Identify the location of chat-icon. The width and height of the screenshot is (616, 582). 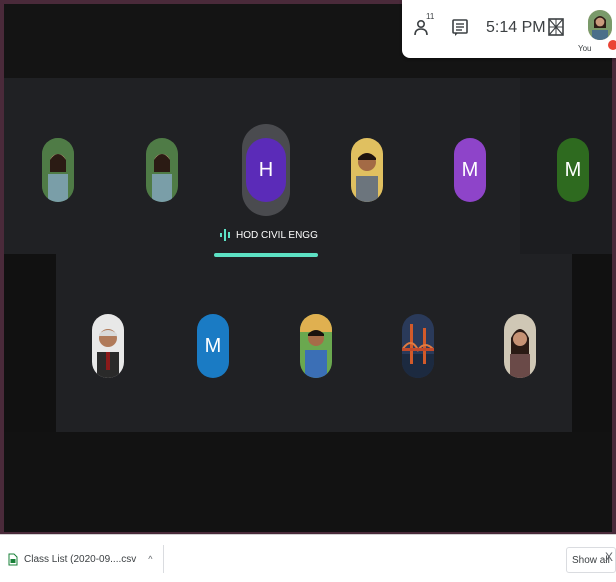
(460, 28).